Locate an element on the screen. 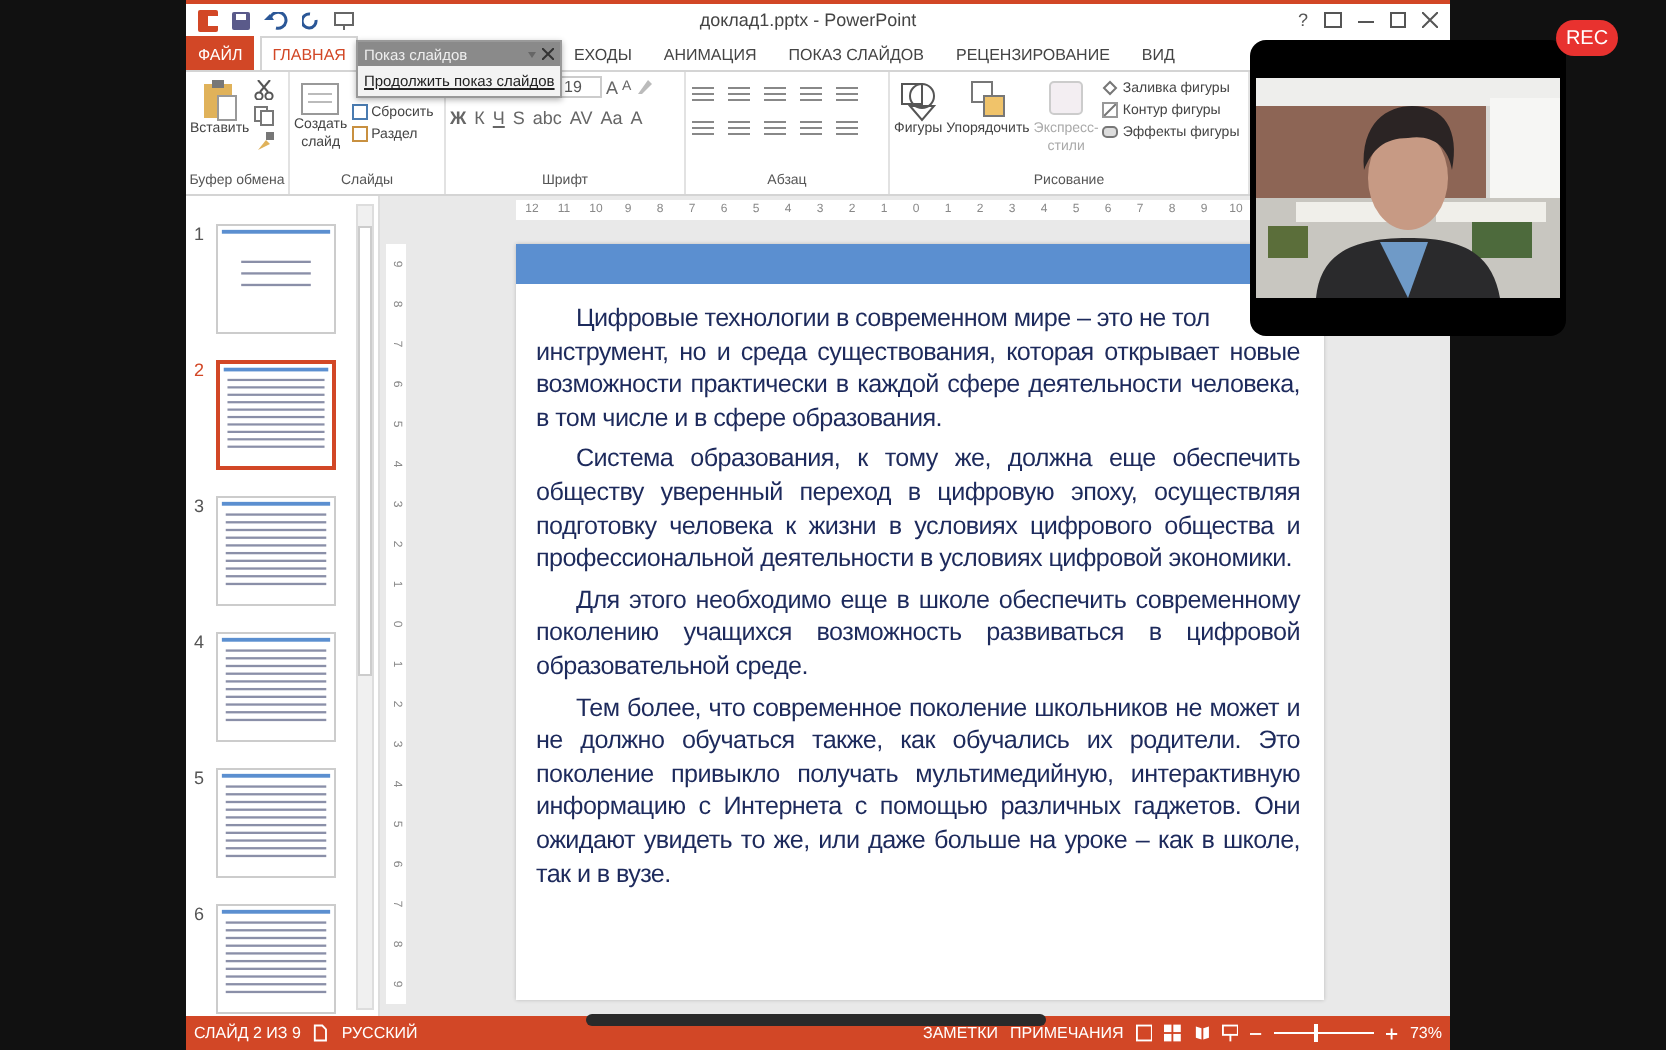 This screenshot has width=1666, height=1050. slide-number: 1 is located at coordinates (200, 236).